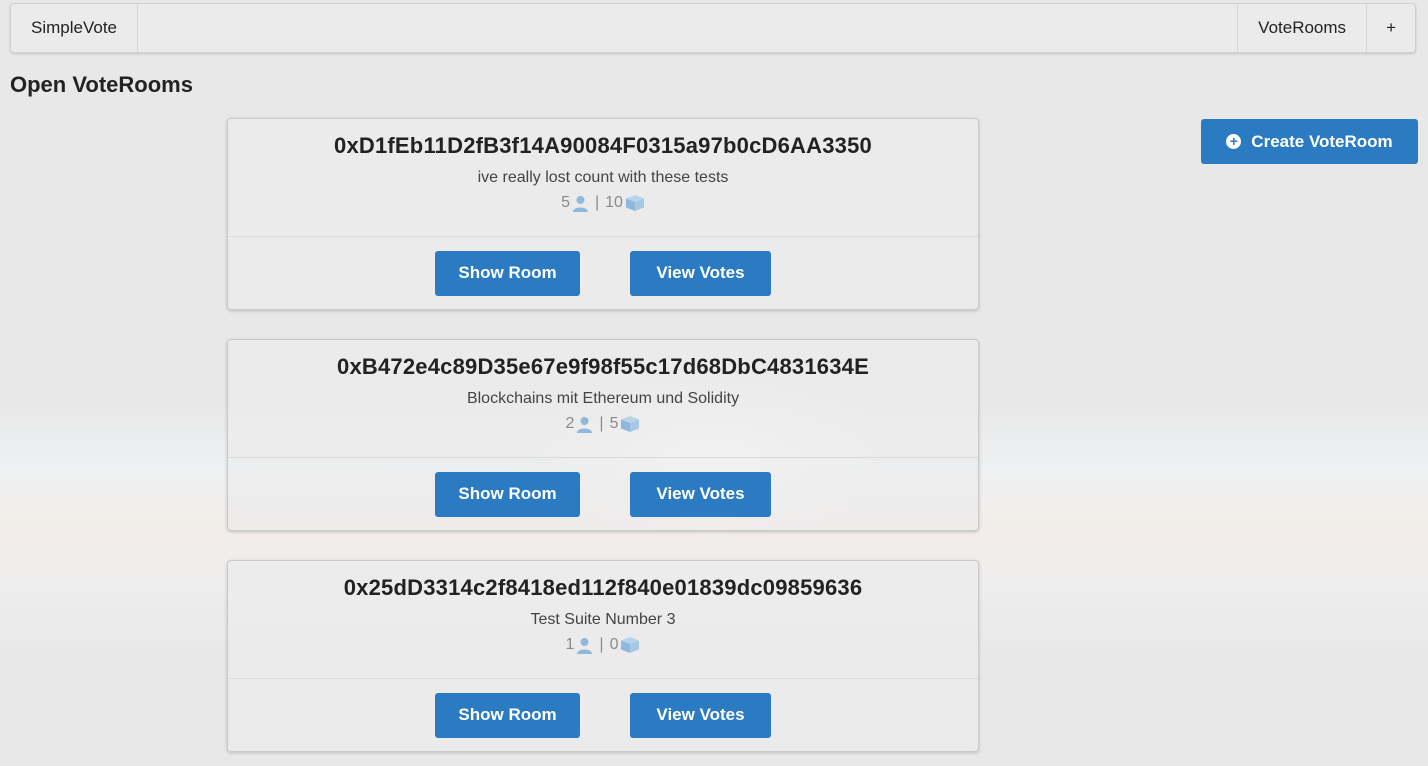 The height and width of the screenshot is (766, 1428). What do you see at coordinates (687, 28) in the screenshot?
I see `navbar-spacer` at bounding box center [687, 28].